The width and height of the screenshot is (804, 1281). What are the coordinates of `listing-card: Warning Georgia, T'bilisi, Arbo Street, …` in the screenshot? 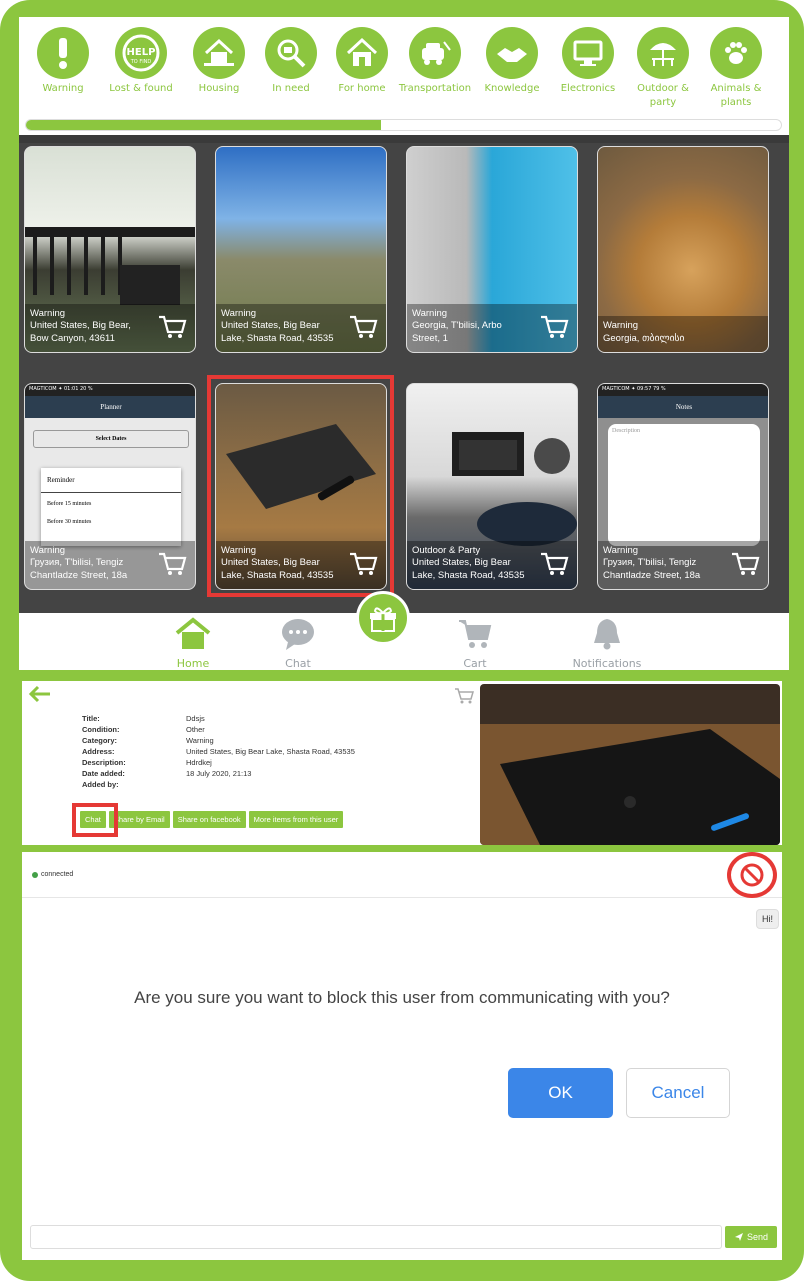 It's located at (492, 249).